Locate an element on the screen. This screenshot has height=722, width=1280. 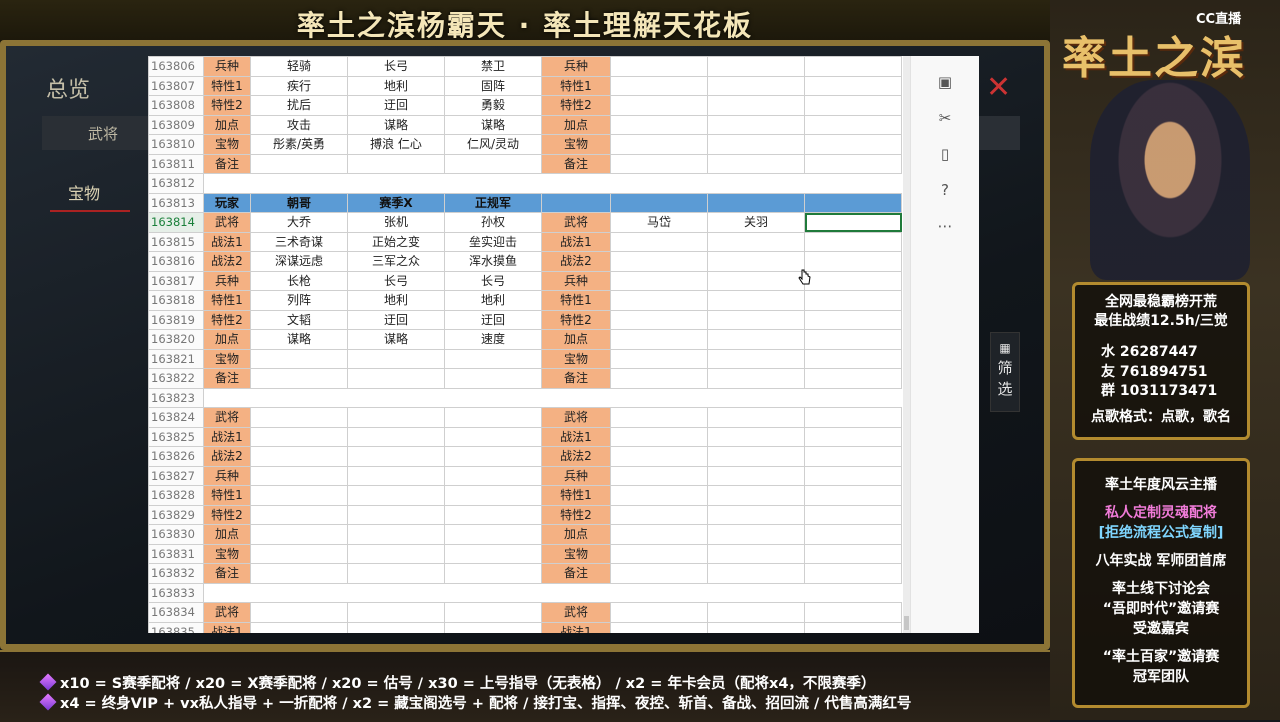
table-cell: 搏浪 仁心 is located at coordinates (396, 144).